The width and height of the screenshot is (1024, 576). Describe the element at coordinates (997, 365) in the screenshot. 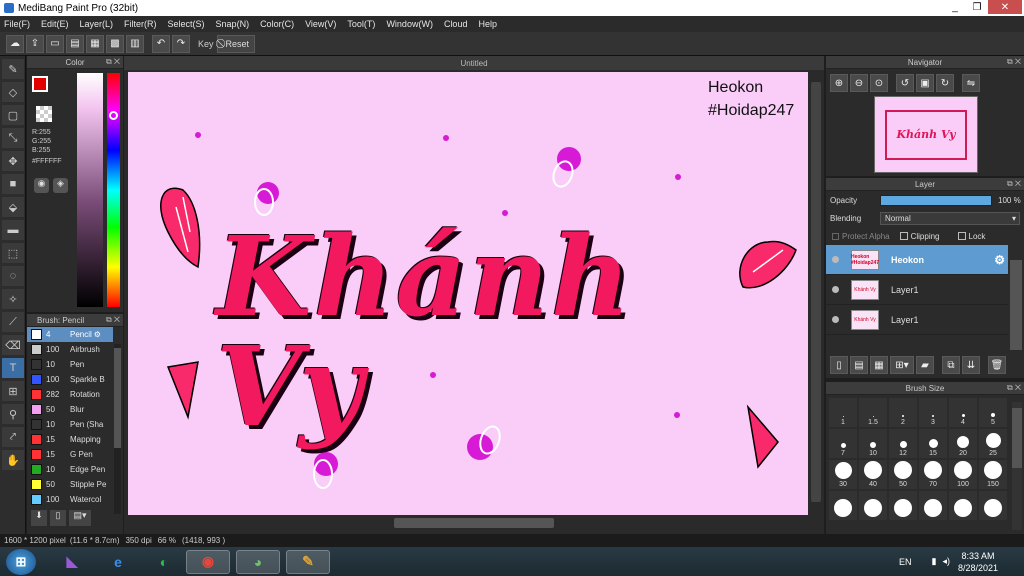

I see `delete-layer-icon: 🗑` at that location.